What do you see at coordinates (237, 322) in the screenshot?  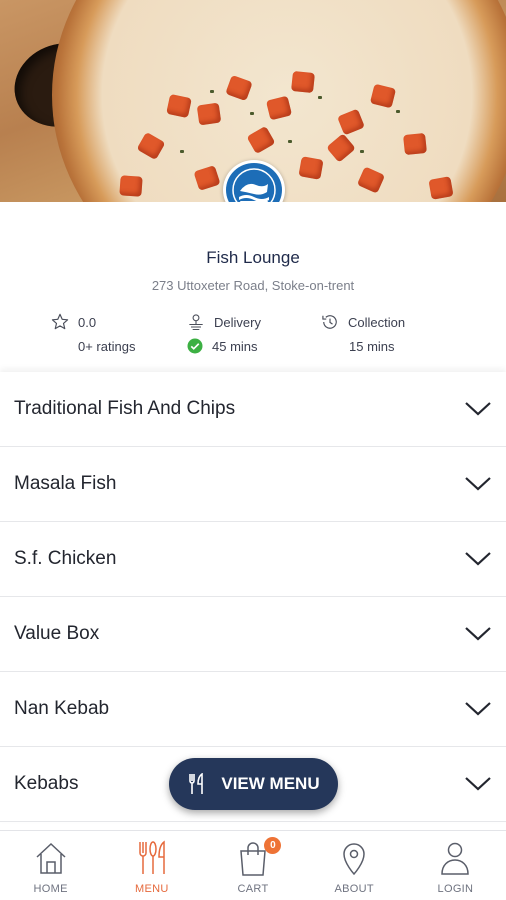 I see `delivery-label: Delivery` at bounding box center [237, 322].